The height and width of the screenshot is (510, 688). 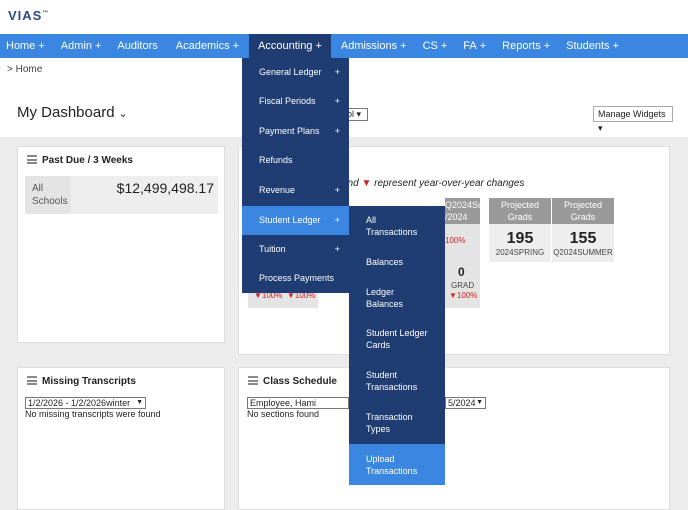 I want to click on menu-refunds: Refunds, so click(x=295, y=160).